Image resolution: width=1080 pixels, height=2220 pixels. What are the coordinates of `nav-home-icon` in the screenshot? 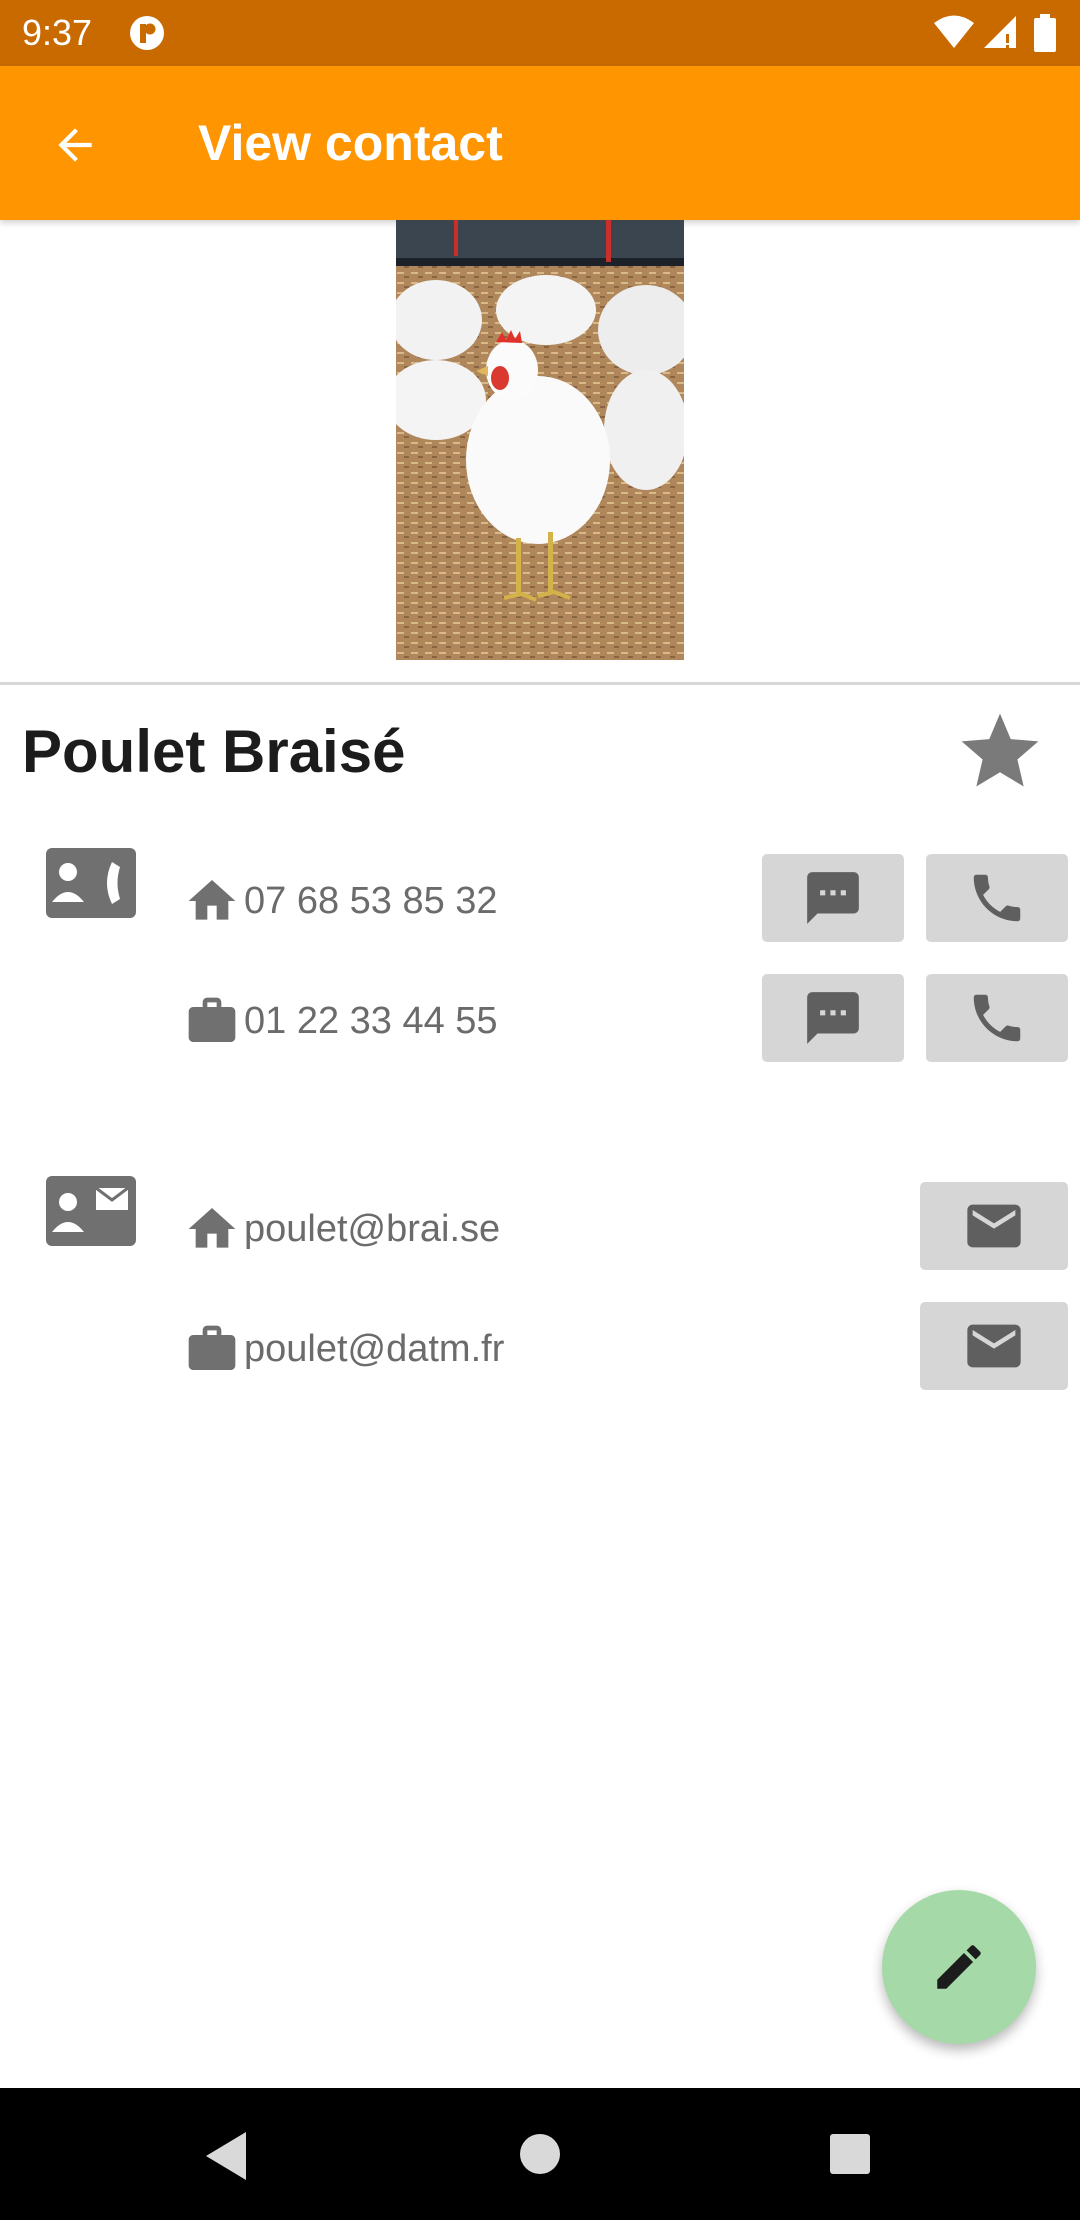 It's located at (540, 2154).